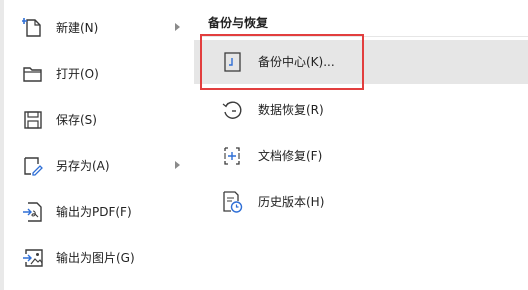 The width and height of the screenshot is (528, 290). I want to click on submenu-item-label: 历史版本(H), so click(291, 202).